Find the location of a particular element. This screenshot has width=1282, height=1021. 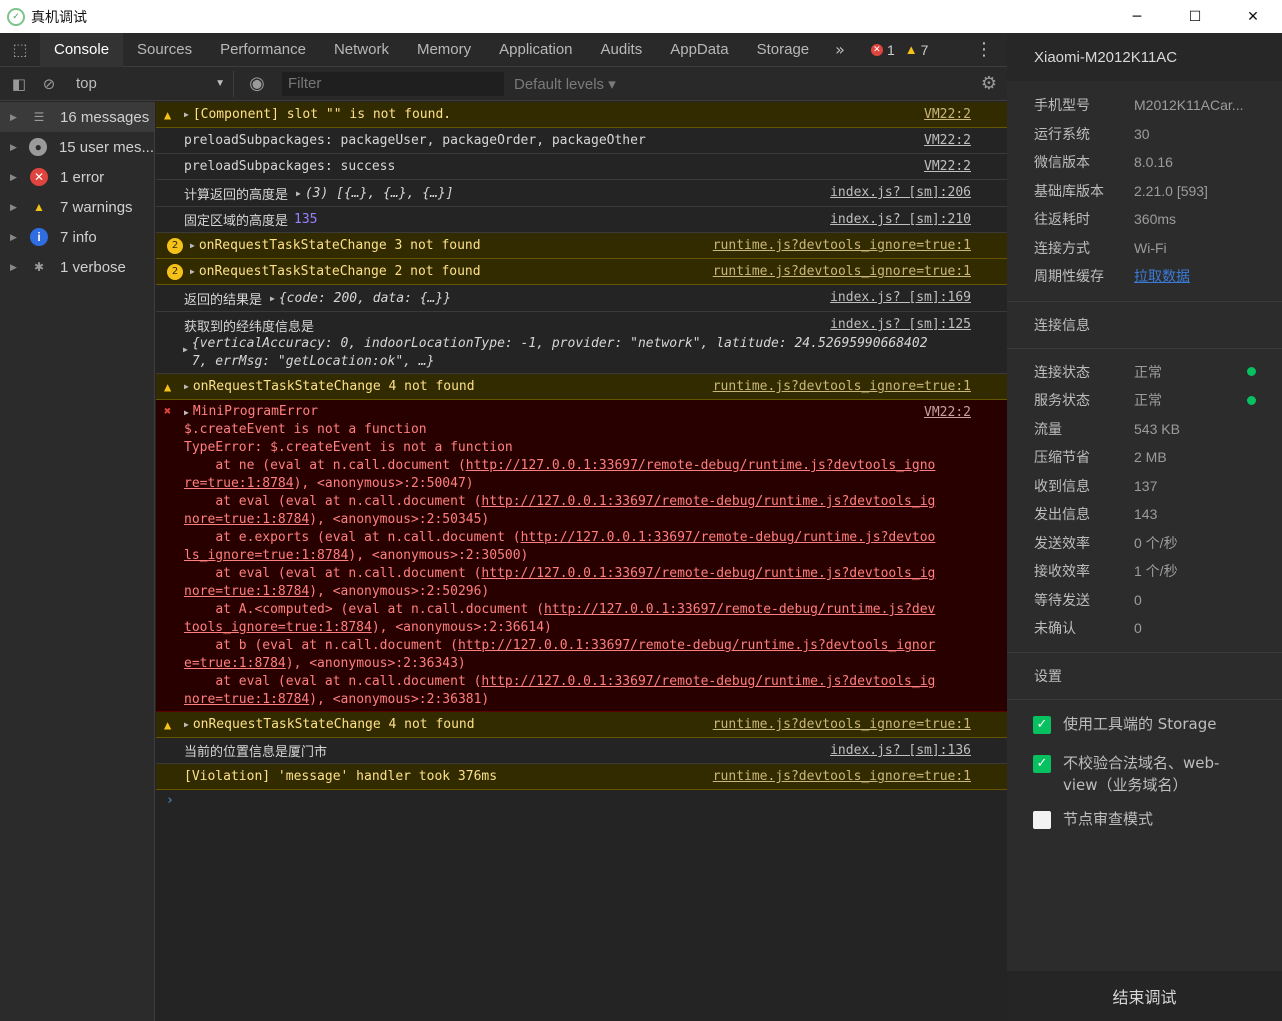

stack-trace-line: nore=true:1:8784), <anonymous>:2:36381) is located at coordinates (577, 700).